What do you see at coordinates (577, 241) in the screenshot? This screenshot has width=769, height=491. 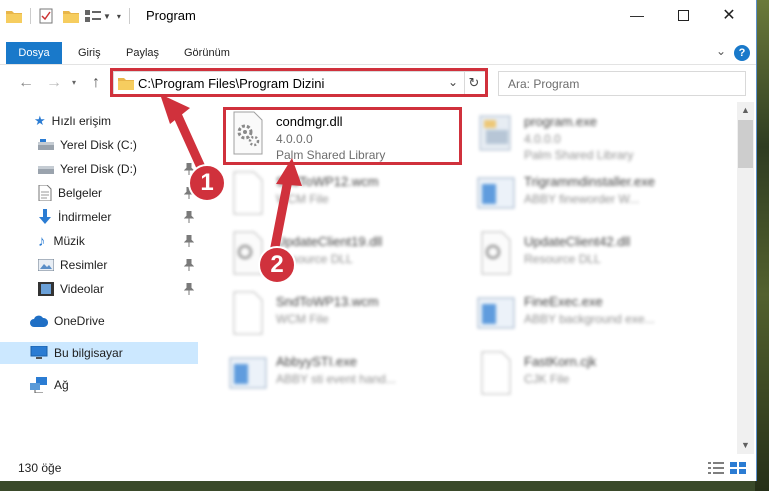 I see `file-name: UpdateClient42.dll` at bounding box center [577, 241].